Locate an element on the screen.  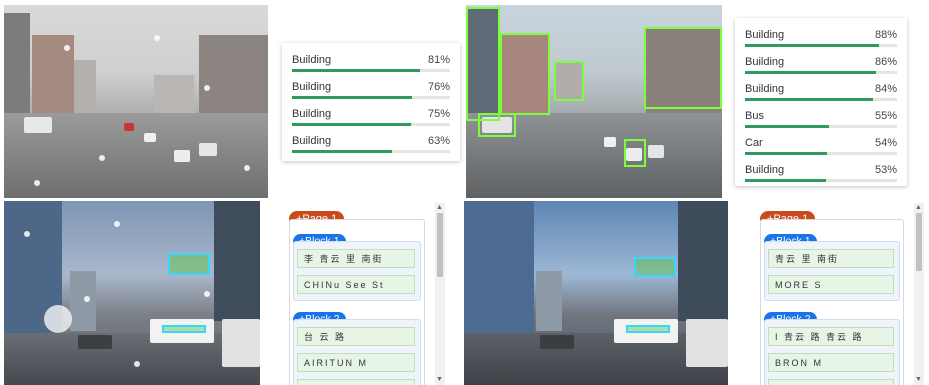
label-name: Car is located at coordinates (754, 143).